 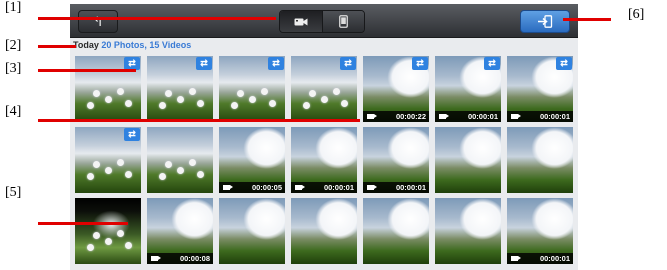 I want to click on video-thumbnail: 00:00:08, so click(x=180, y=231).